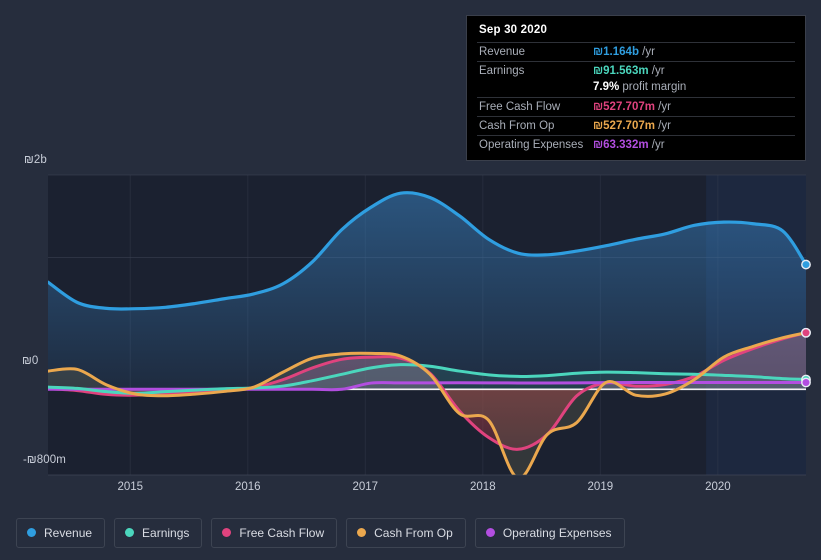 The image size is (821, 560). Describe the element at coordinates (520, 107) in the screenshot. I see `tooltip-row-label: Free Cash Flow` at that location.